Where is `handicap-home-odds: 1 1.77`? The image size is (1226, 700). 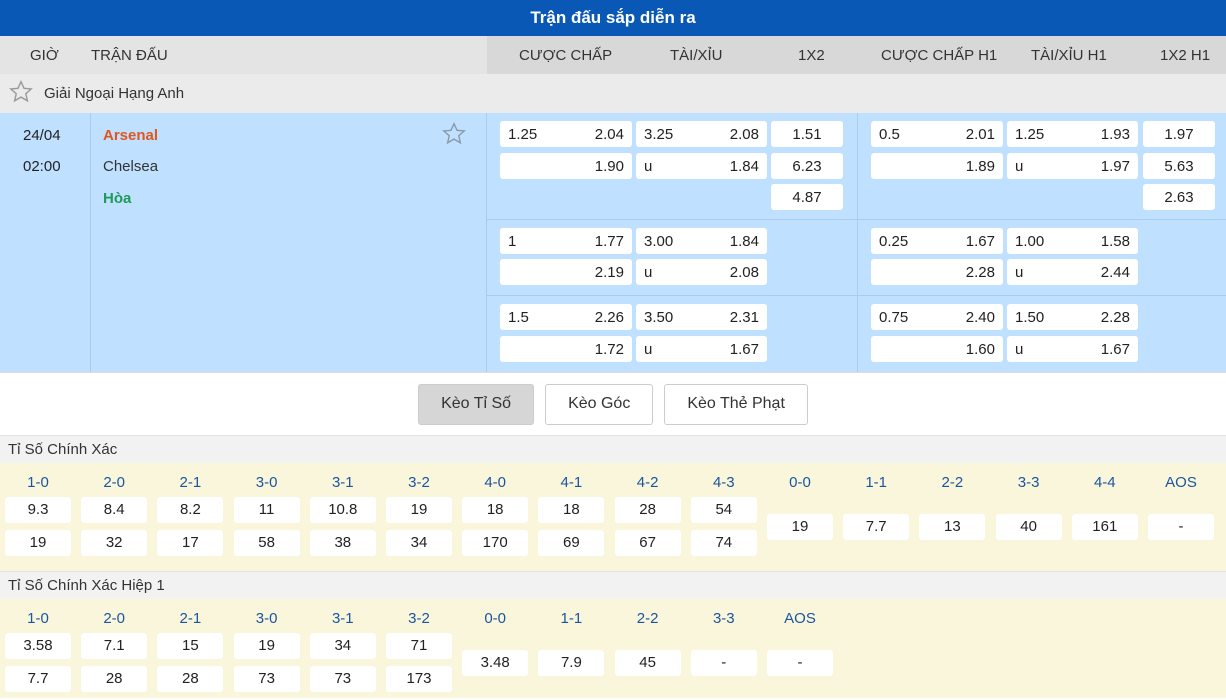 handicap-home-odds: 1 1.77 is located at coordinates (566, 241).